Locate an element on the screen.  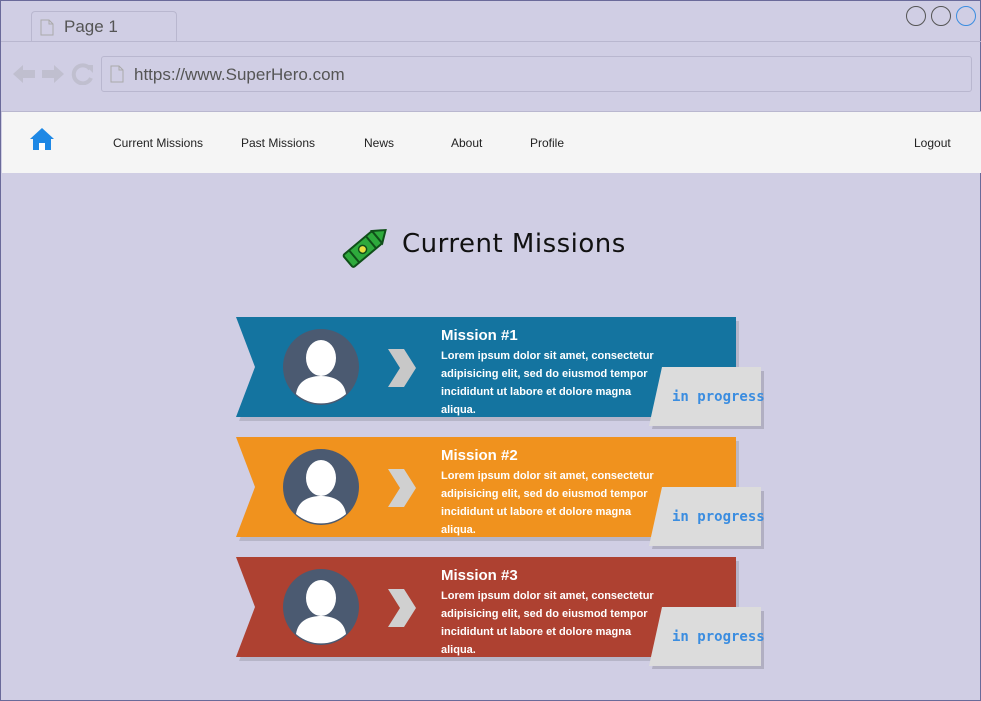
mission-title: Mission #1 is located at coordinates (479, 335).